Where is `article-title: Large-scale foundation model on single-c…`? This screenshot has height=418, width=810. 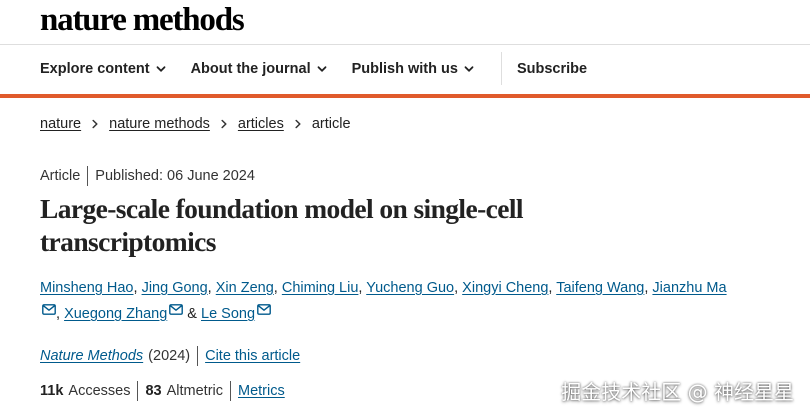
article-title: Large-scale foundation model on single-c… is located at coordinates (282, 225).